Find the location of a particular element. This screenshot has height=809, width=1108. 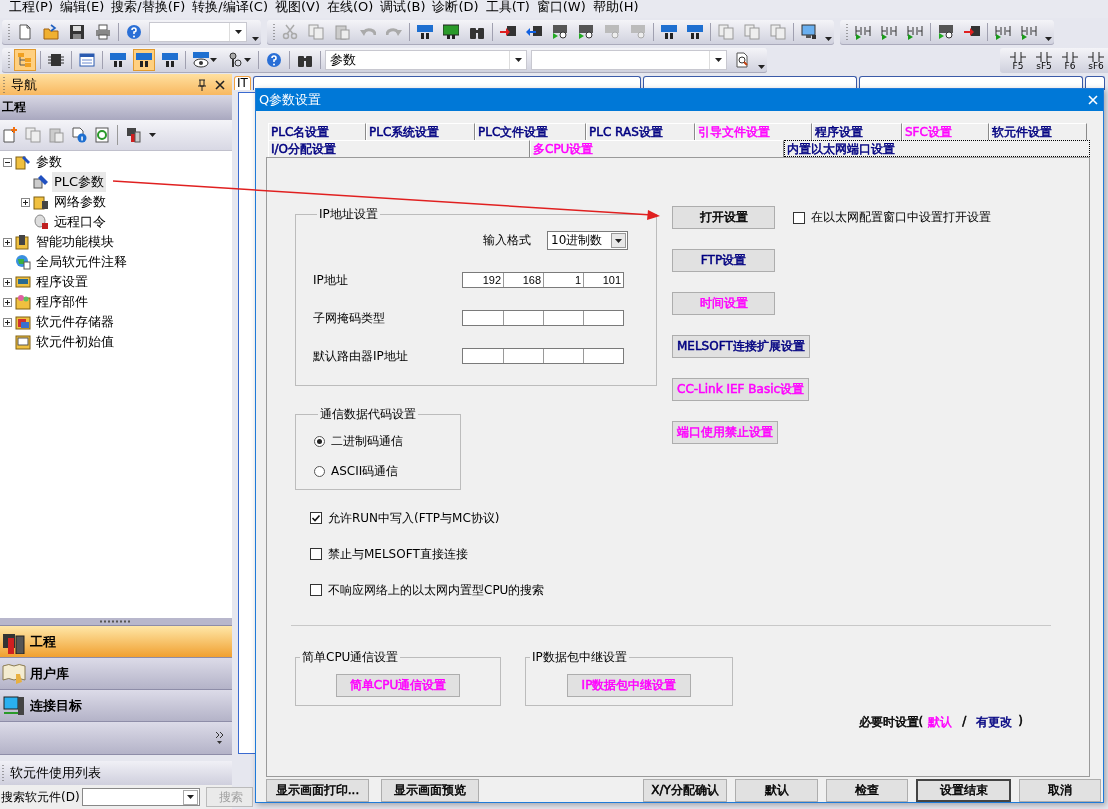

help-icon is located at coordinates (274, 60).